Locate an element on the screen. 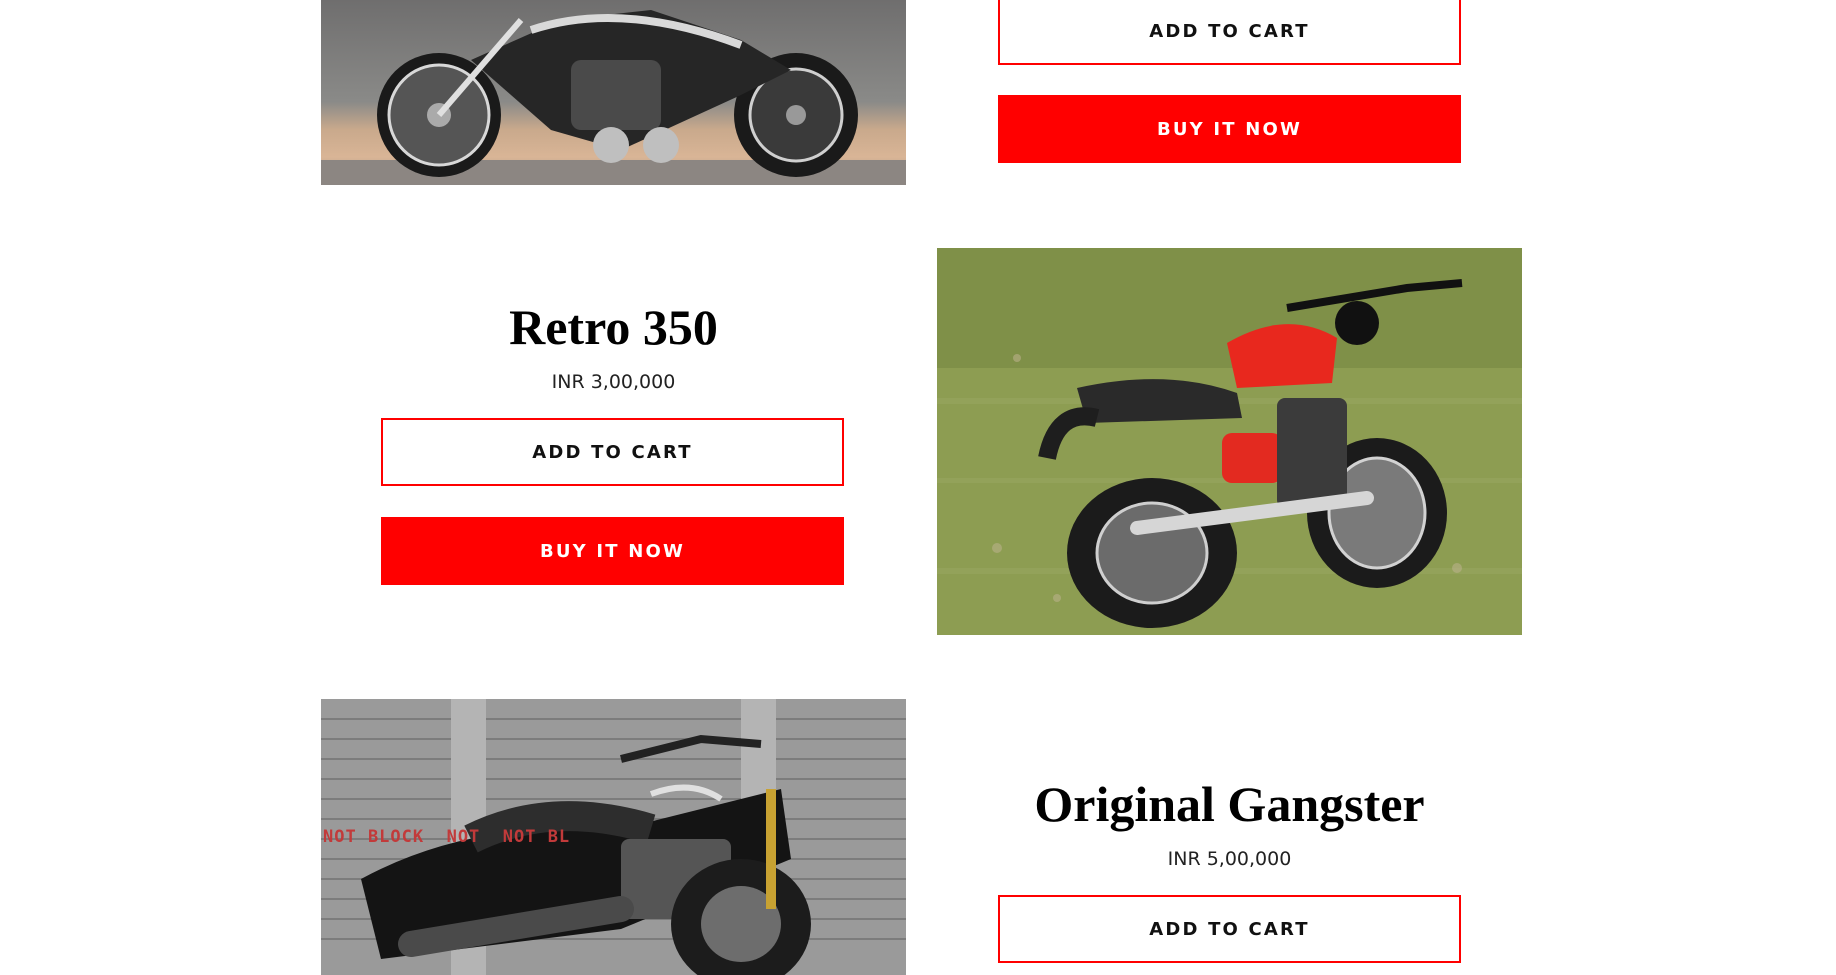 The height and width of the screenshot is (975, 1836). product-image-original-gangster: NOT BLOCK NOT NOT BL is located at coordinates (613, 837).